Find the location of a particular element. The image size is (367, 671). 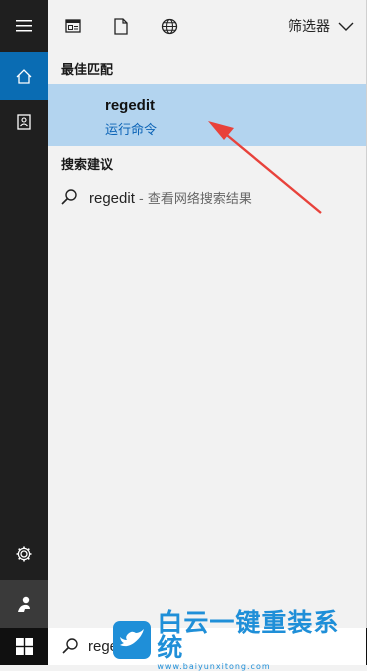

bird-logo-icon is located at coordinates (132, 640).